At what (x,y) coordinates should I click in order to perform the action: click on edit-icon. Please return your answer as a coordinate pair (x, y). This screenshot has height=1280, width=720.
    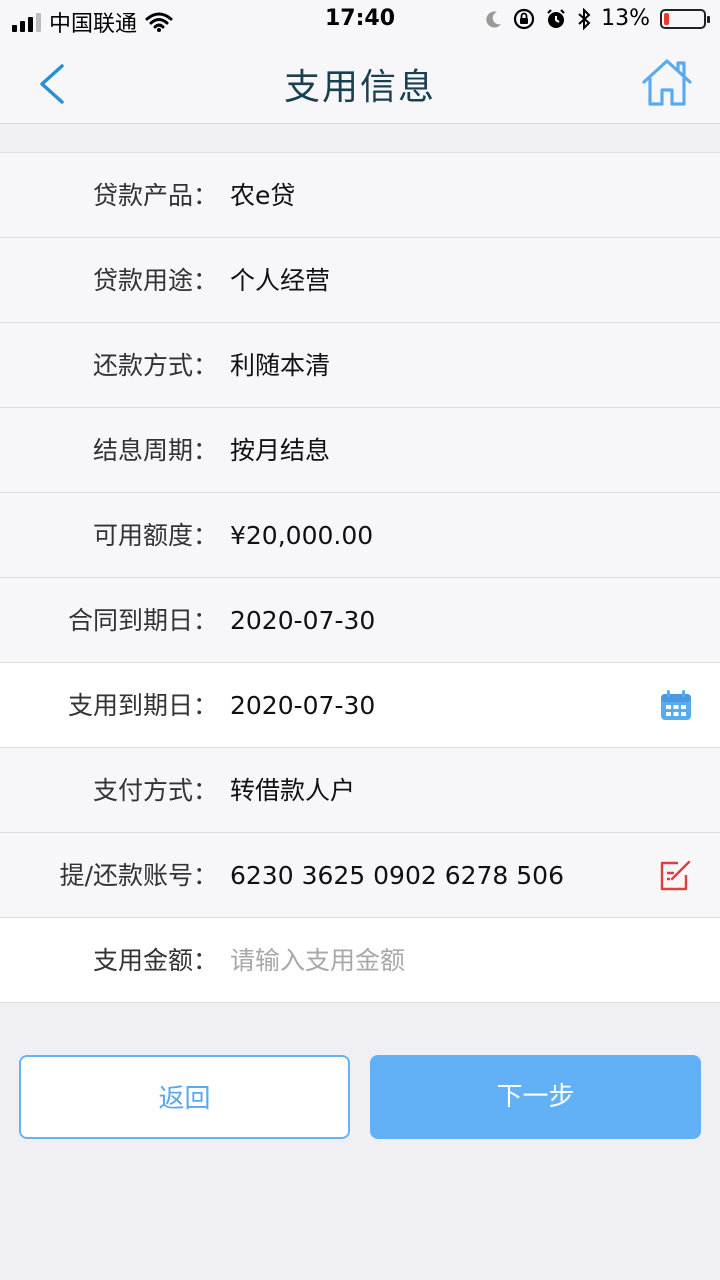
    Looking at the image, I should click on (676, 875).